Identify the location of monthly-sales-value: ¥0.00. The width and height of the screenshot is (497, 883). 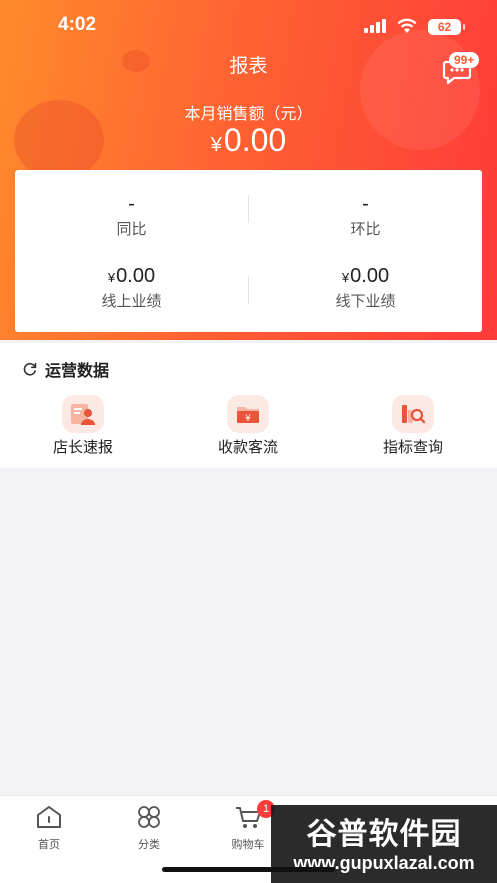
(248, 140).